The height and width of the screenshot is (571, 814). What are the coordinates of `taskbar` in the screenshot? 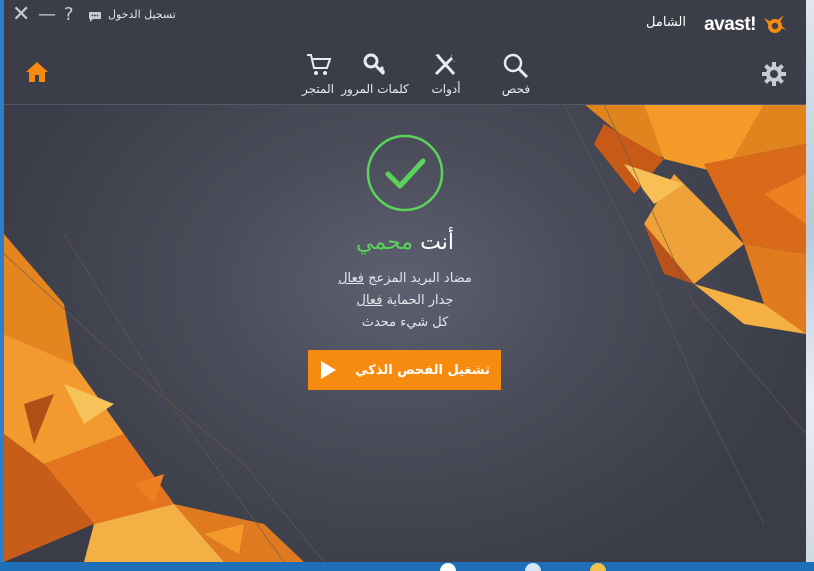 It's located at (407, 566).